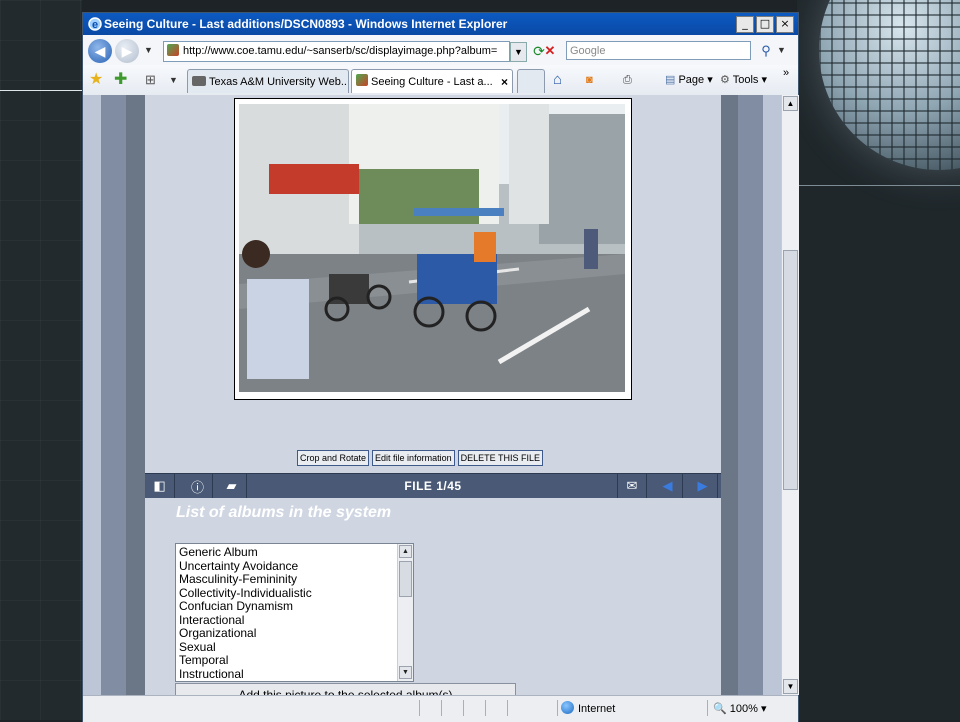 Image resolution: width=960 pixels, height=722 pixels. Describe the element at coordinates (173, 50) in the screenshot. I see `page-favicon-icon` at that location.